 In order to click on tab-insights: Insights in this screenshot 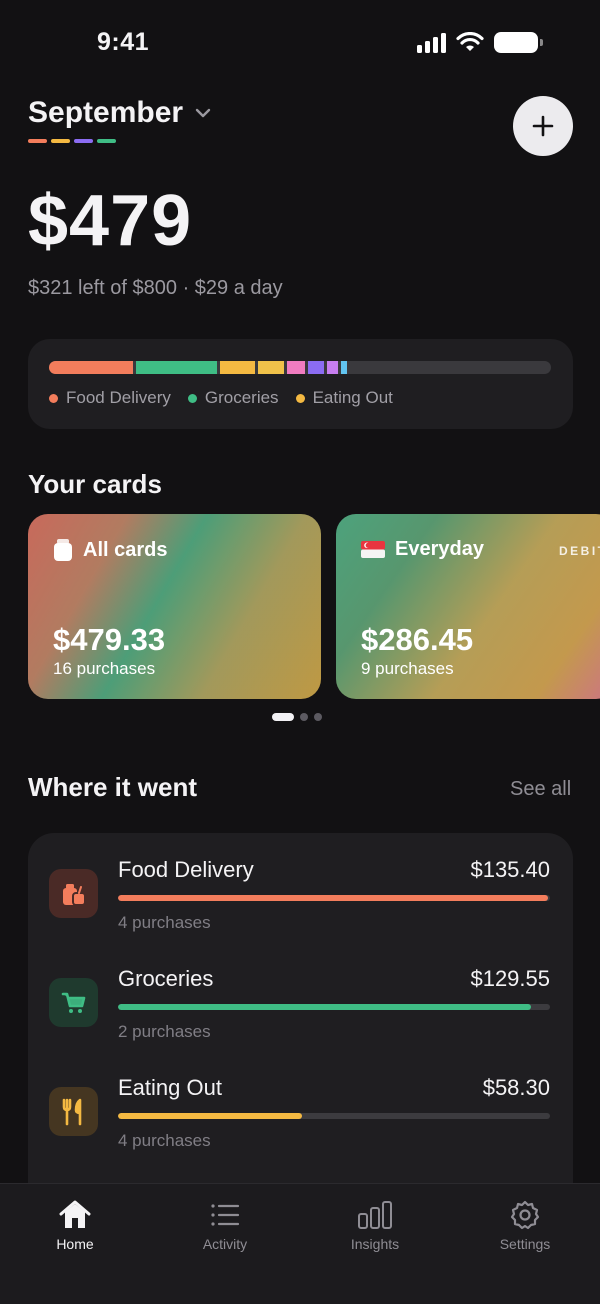, I will do `click(375, 1226)`.